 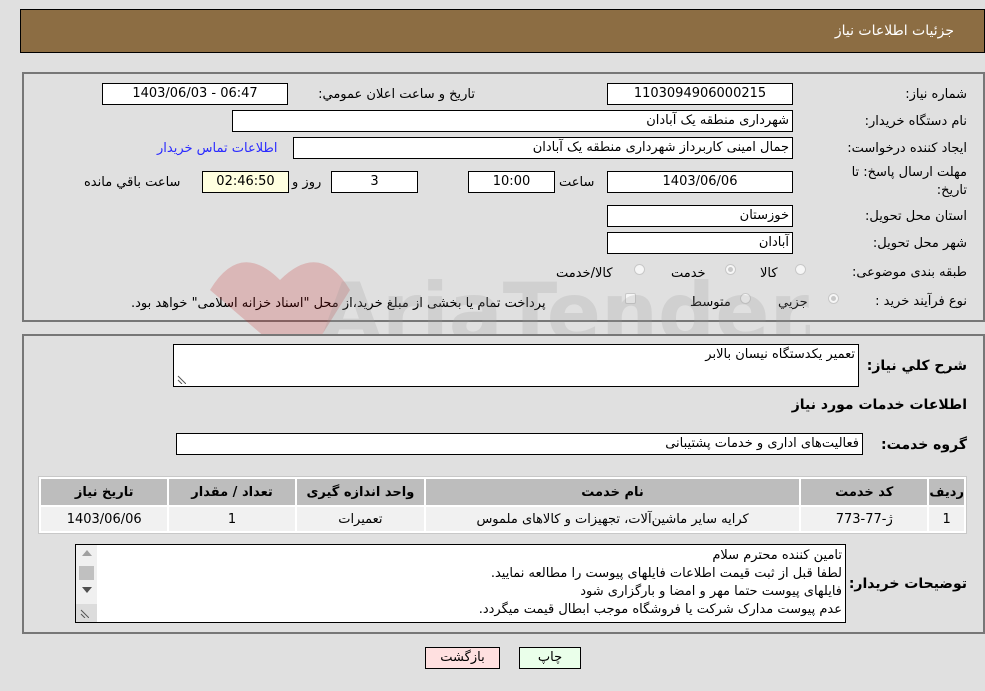 I want to click on service-group-label: گروه خدمت:, so click(x=924, y=445).